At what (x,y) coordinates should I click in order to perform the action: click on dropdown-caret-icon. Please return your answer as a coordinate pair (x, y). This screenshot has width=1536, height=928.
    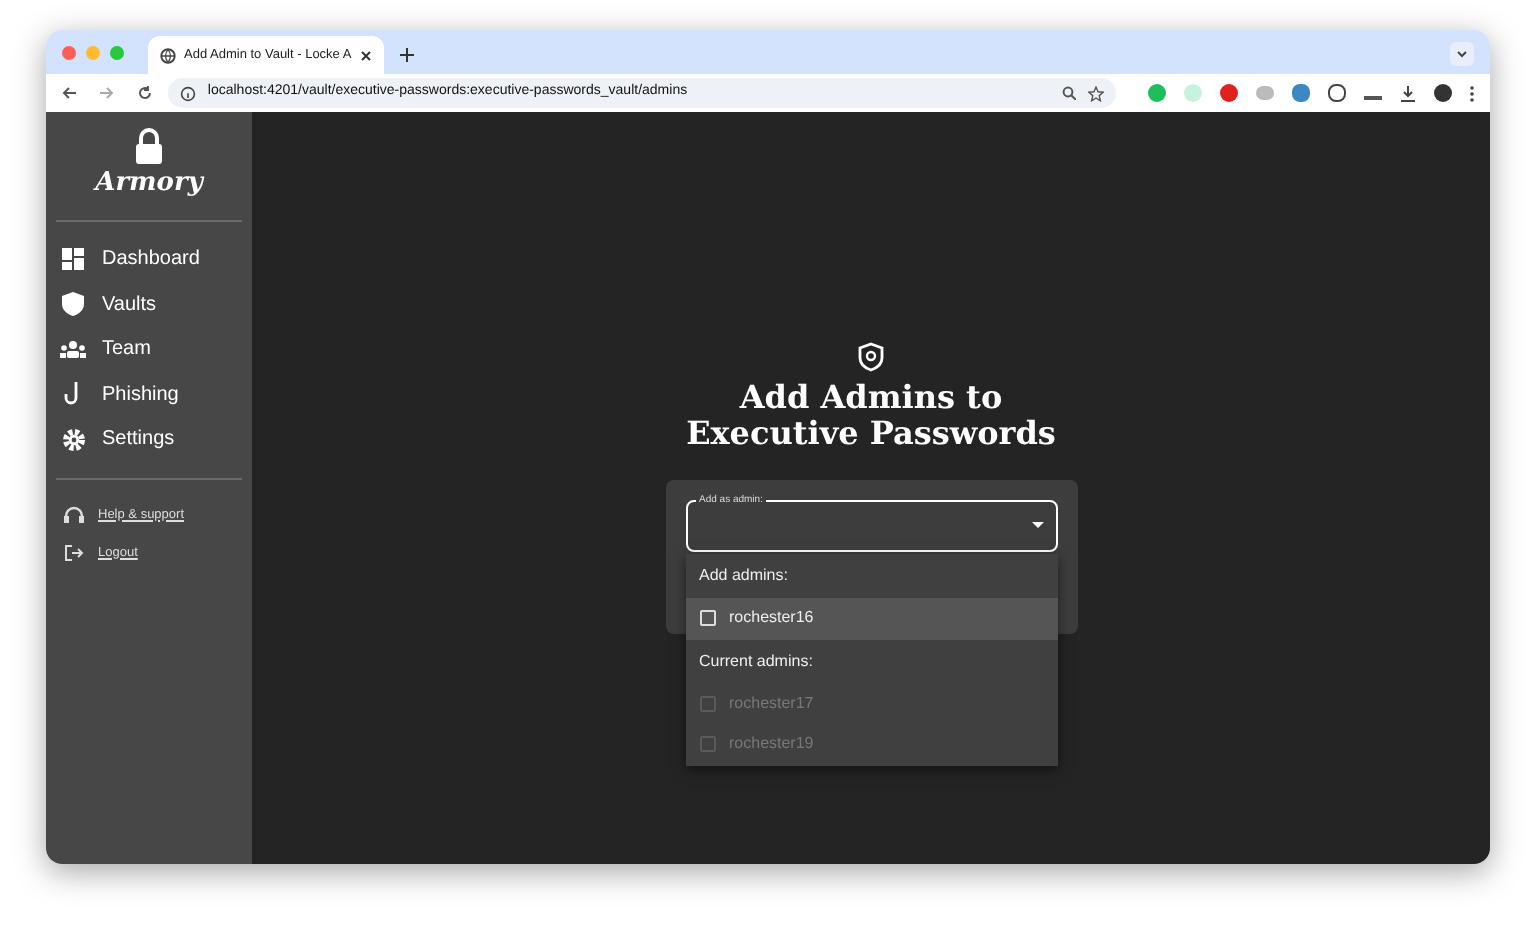
    Looking at the image, I should click on (1037, 525).